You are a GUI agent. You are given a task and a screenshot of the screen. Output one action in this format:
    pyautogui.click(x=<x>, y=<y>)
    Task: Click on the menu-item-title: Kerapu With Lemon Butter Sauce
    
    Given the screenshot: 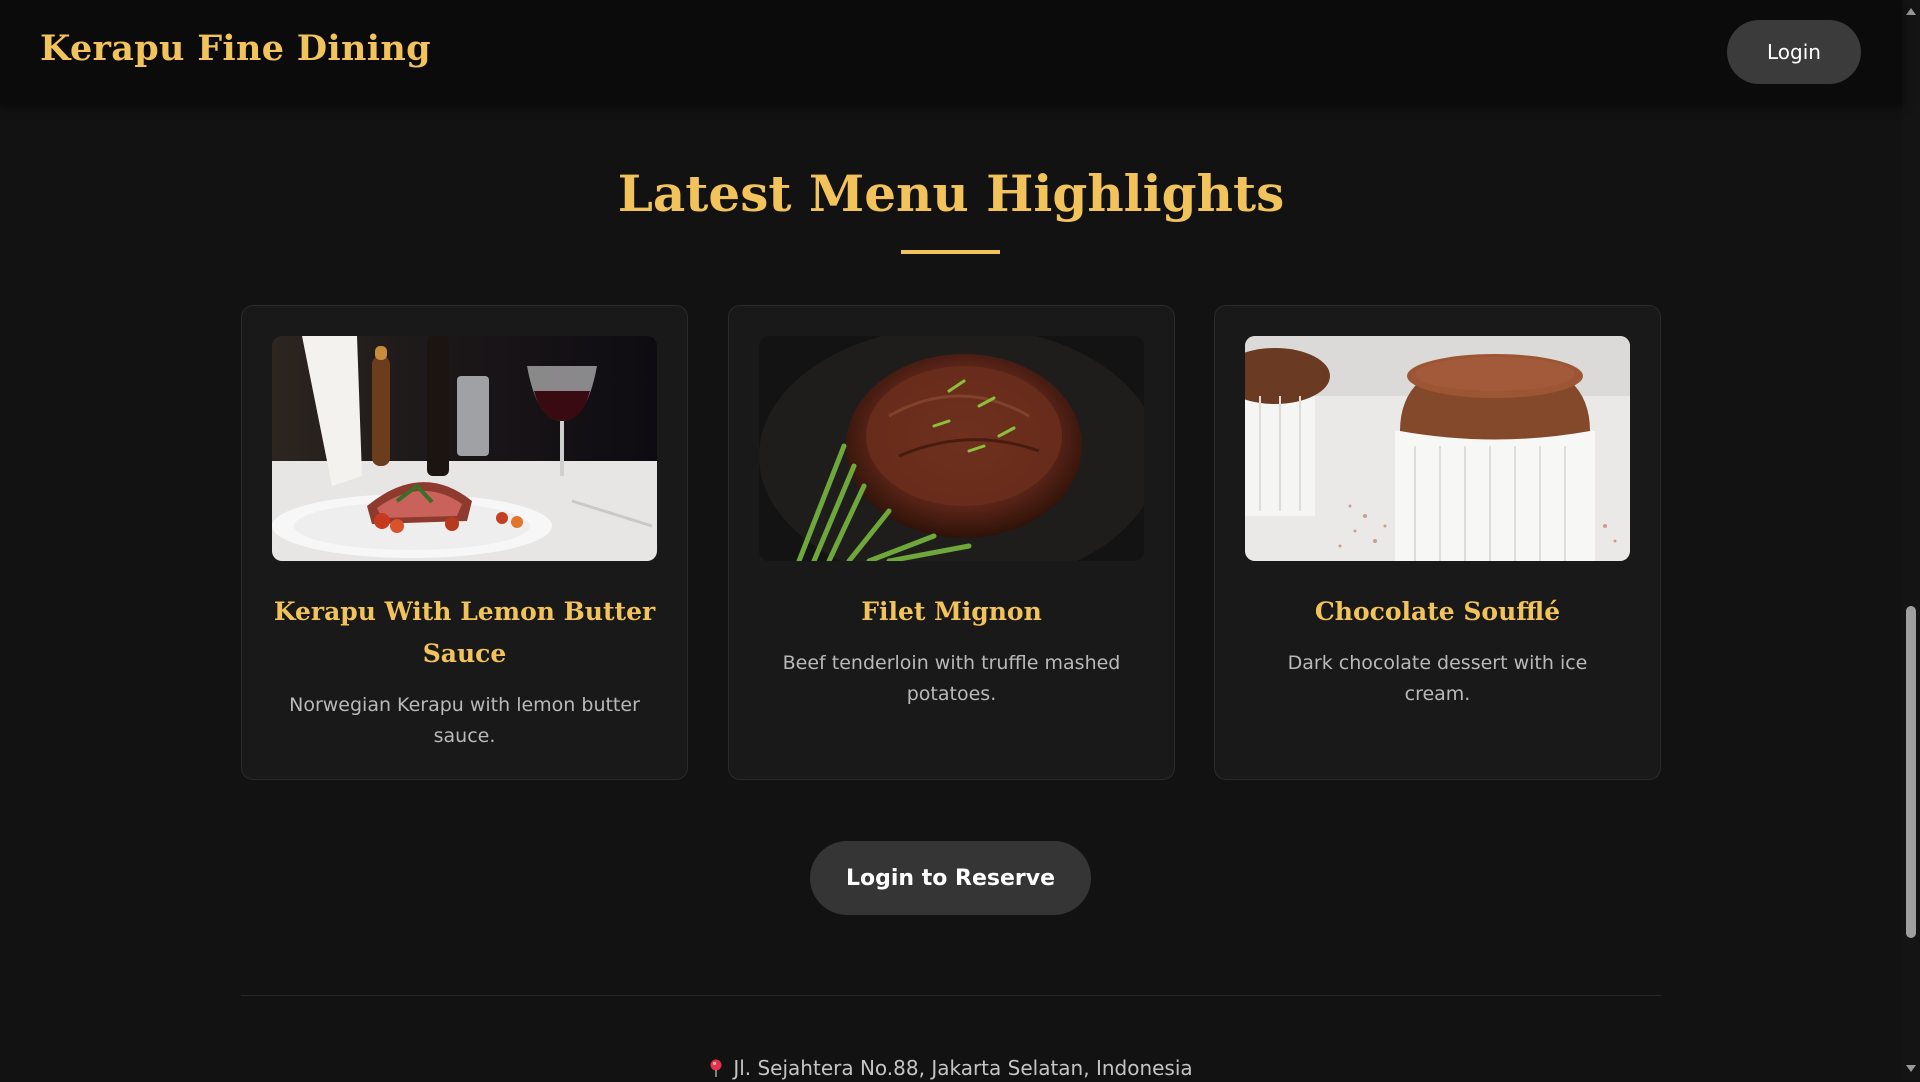 What is the action you would take?
    pyautogui.click(x=464, y=632)
    